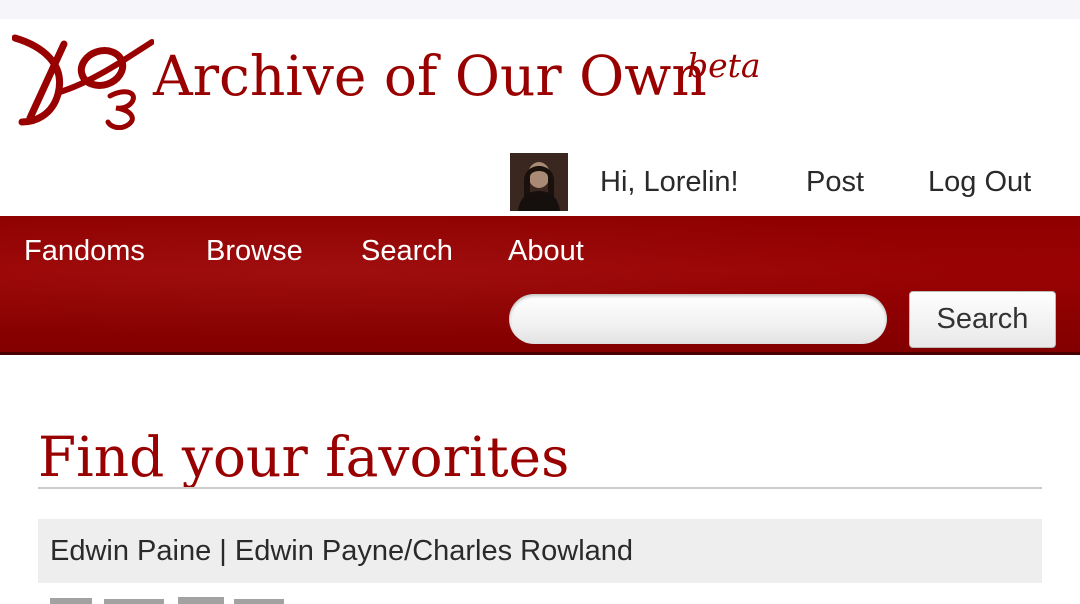  Describe the element at coordinates (167, 600) in the screenshot. I see `next-favorite-partial` at that location.